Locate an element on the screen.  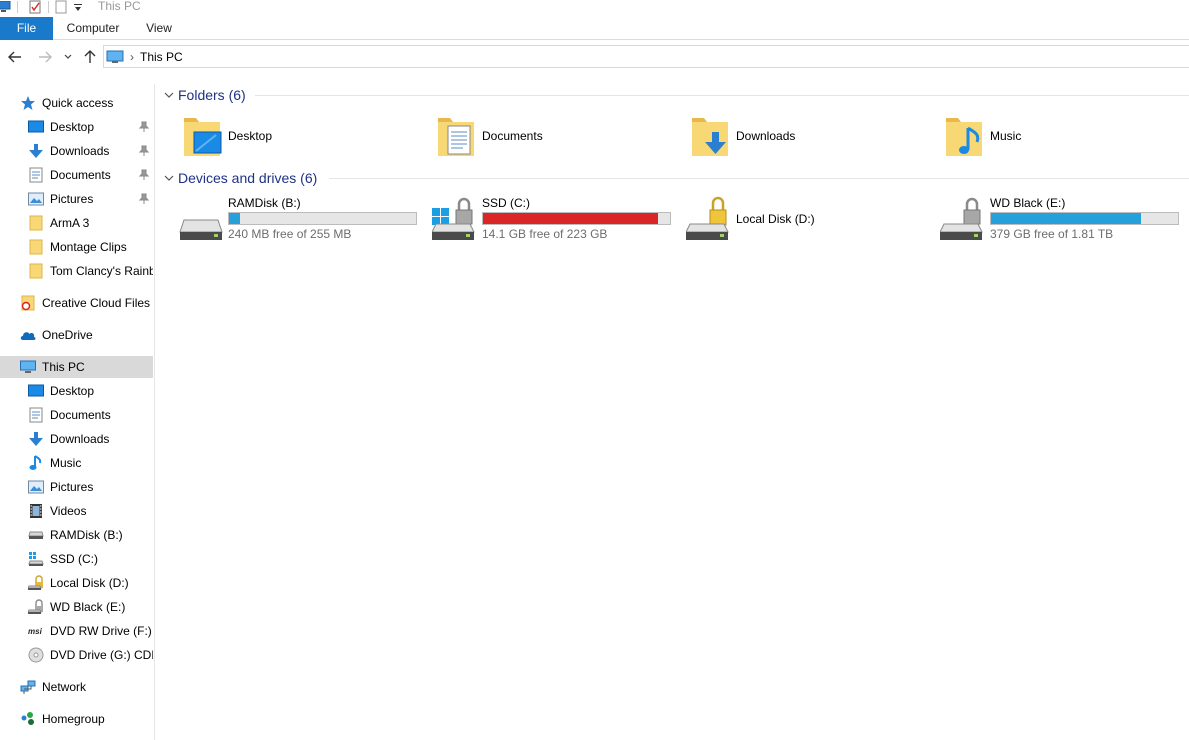
drive-tile-ssd: SSD (C:) 14.1 GB free of 223 GB is located at coordinates (552, 218).